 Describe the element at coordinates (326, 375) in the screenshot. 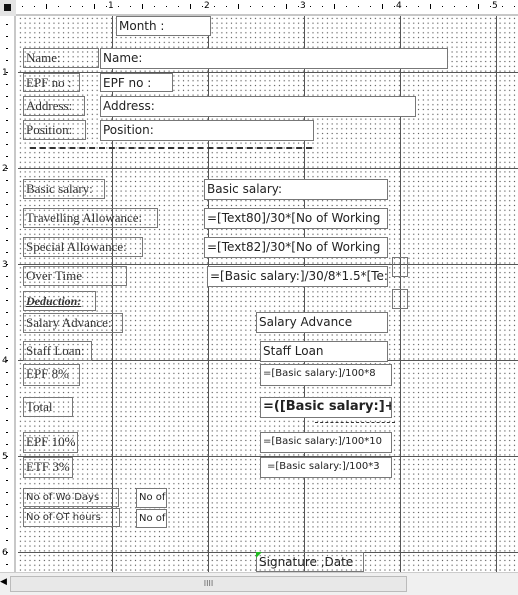

I see `epf-8-field: =[Basic salary:]/100*8` at that location.